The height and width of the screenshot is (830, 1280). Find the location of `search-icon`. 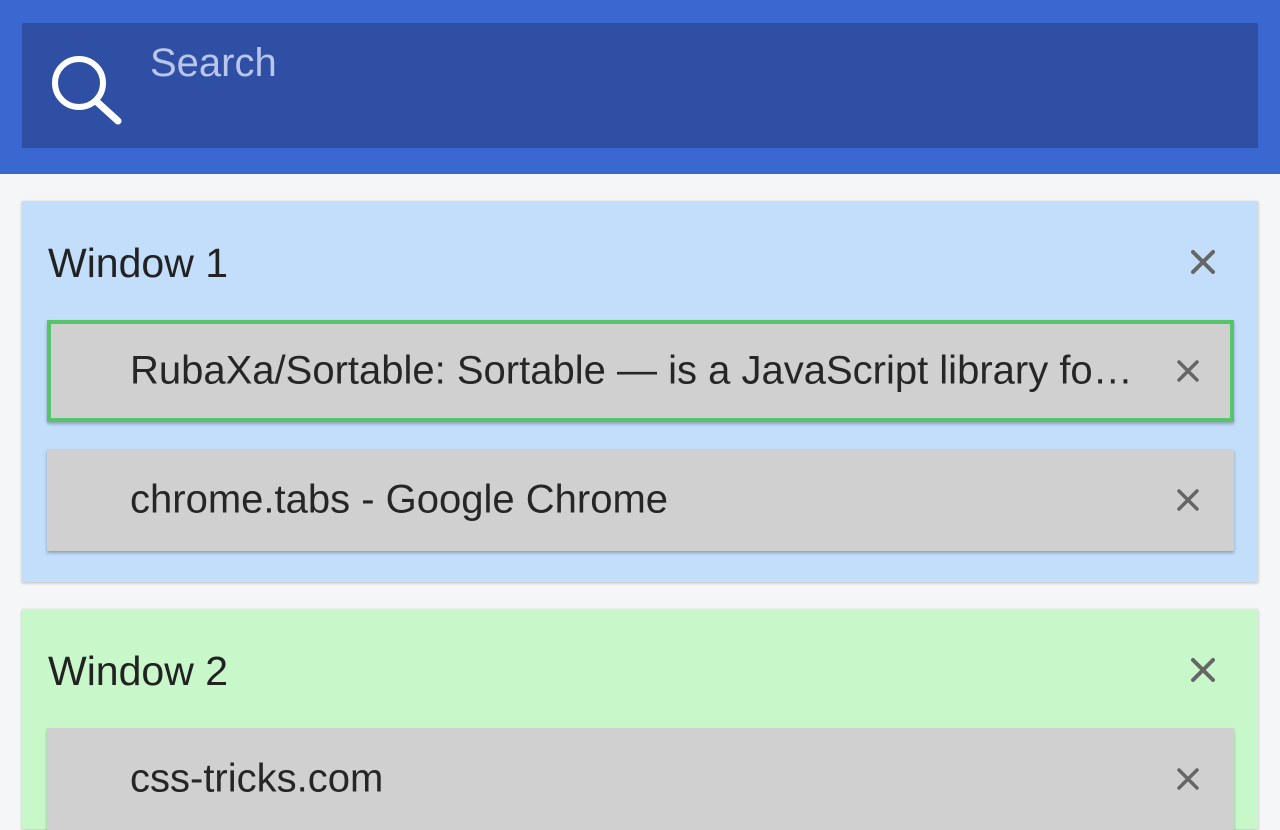

search-icon is located at coordinates (86, 89).